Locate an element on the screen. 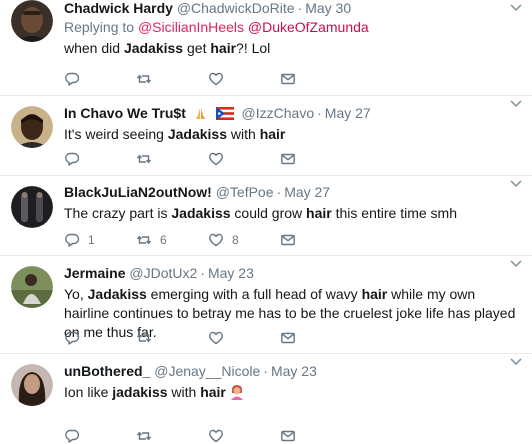 The image size is (532, 444). like-button: 8 is located at coordinates (223, 240).